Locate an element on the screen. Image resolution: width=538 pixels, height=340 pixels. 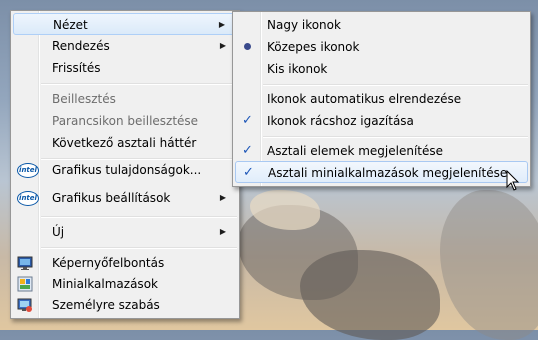
menu-item-label: Új is located at coordinates (58, 232).